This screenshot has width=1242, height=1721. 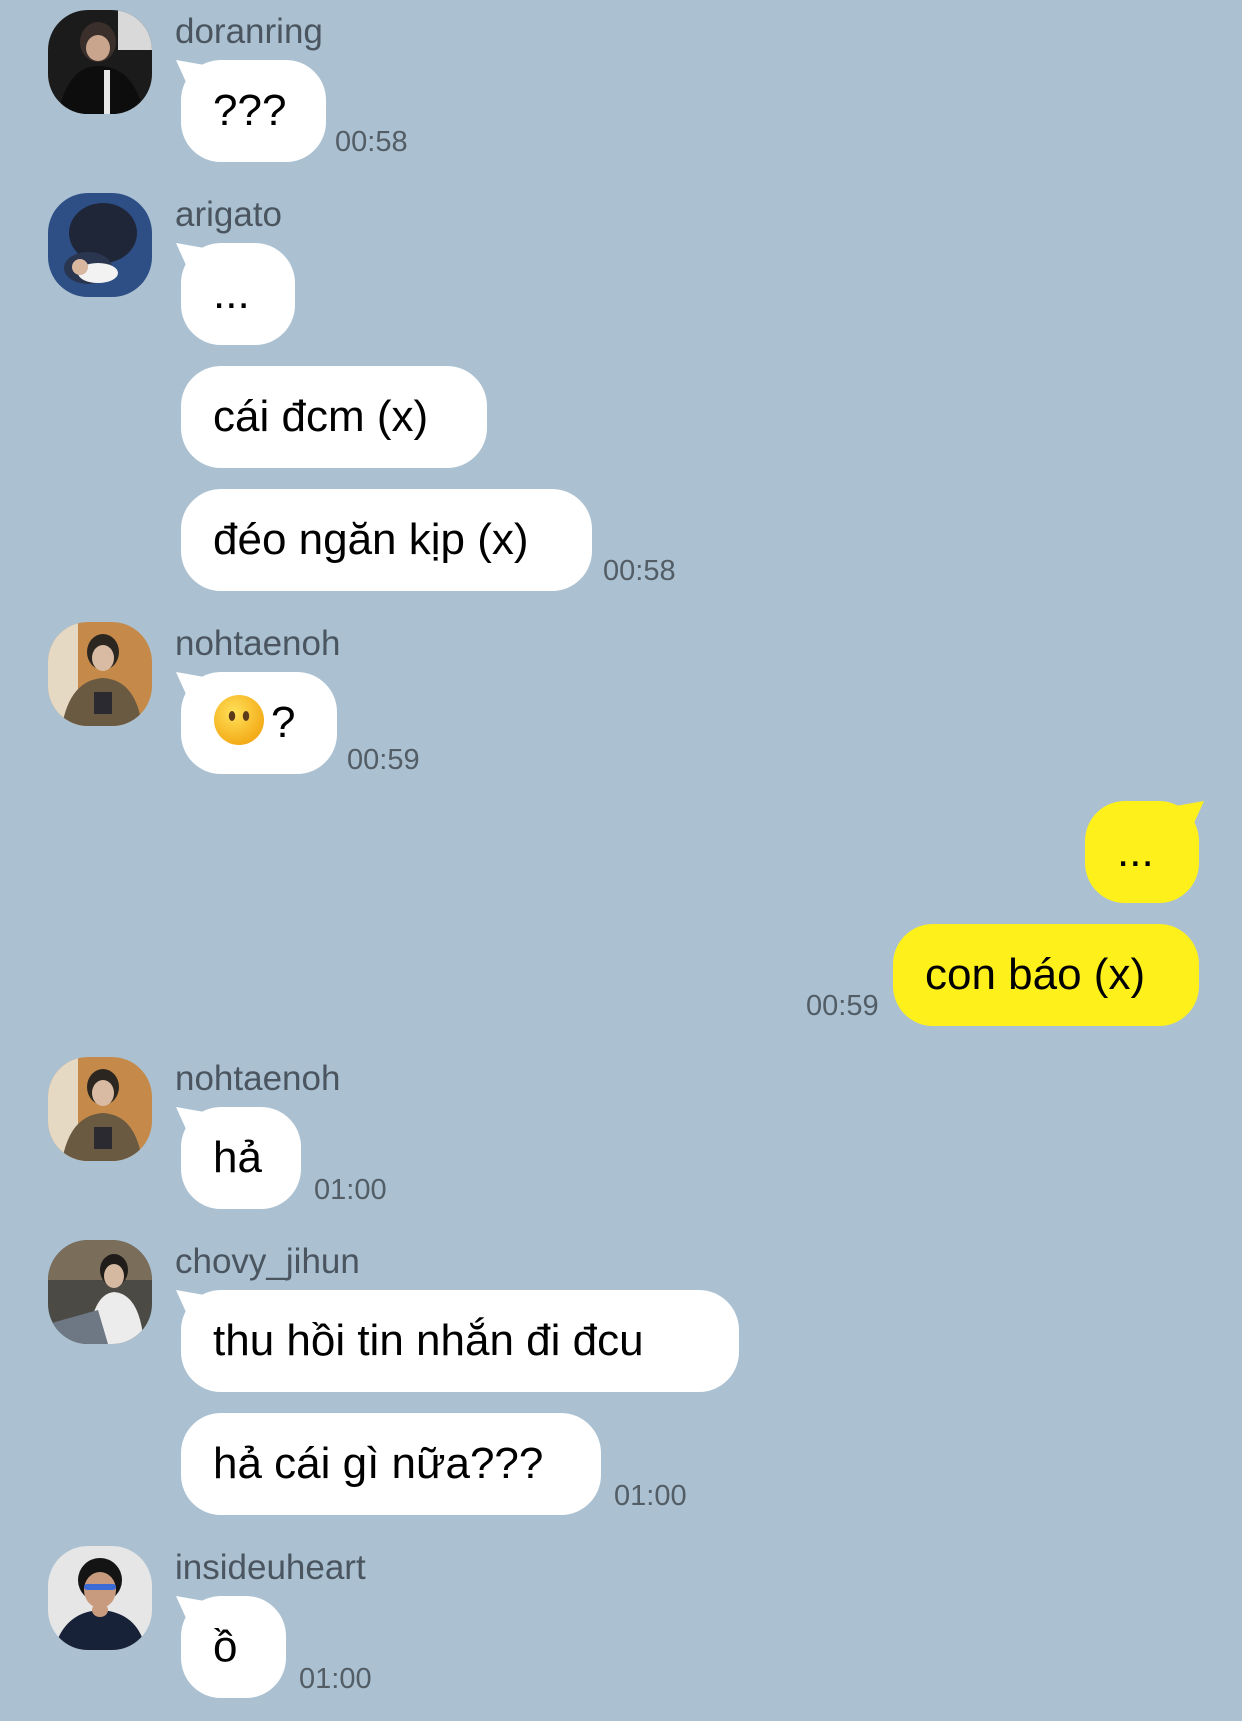 What do you see at coordinates (386, 540) in the screenshot?
I see `message-bubble: đéo ngăn kịp (x)` at bounding box center [386, 540].